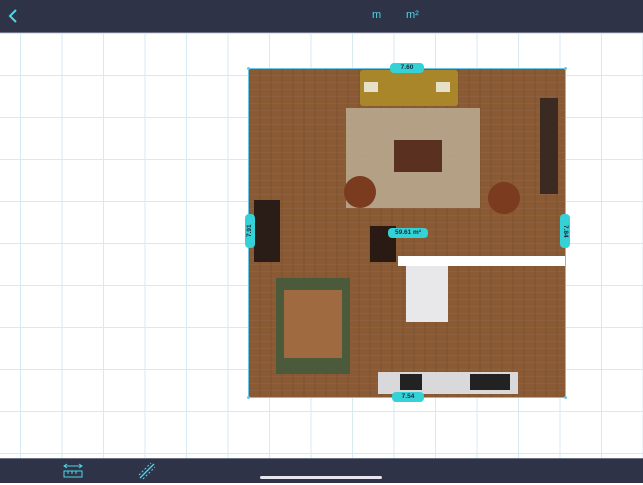 The image size is (643, 485). I want to click on coffee-table, so click(418, 156).